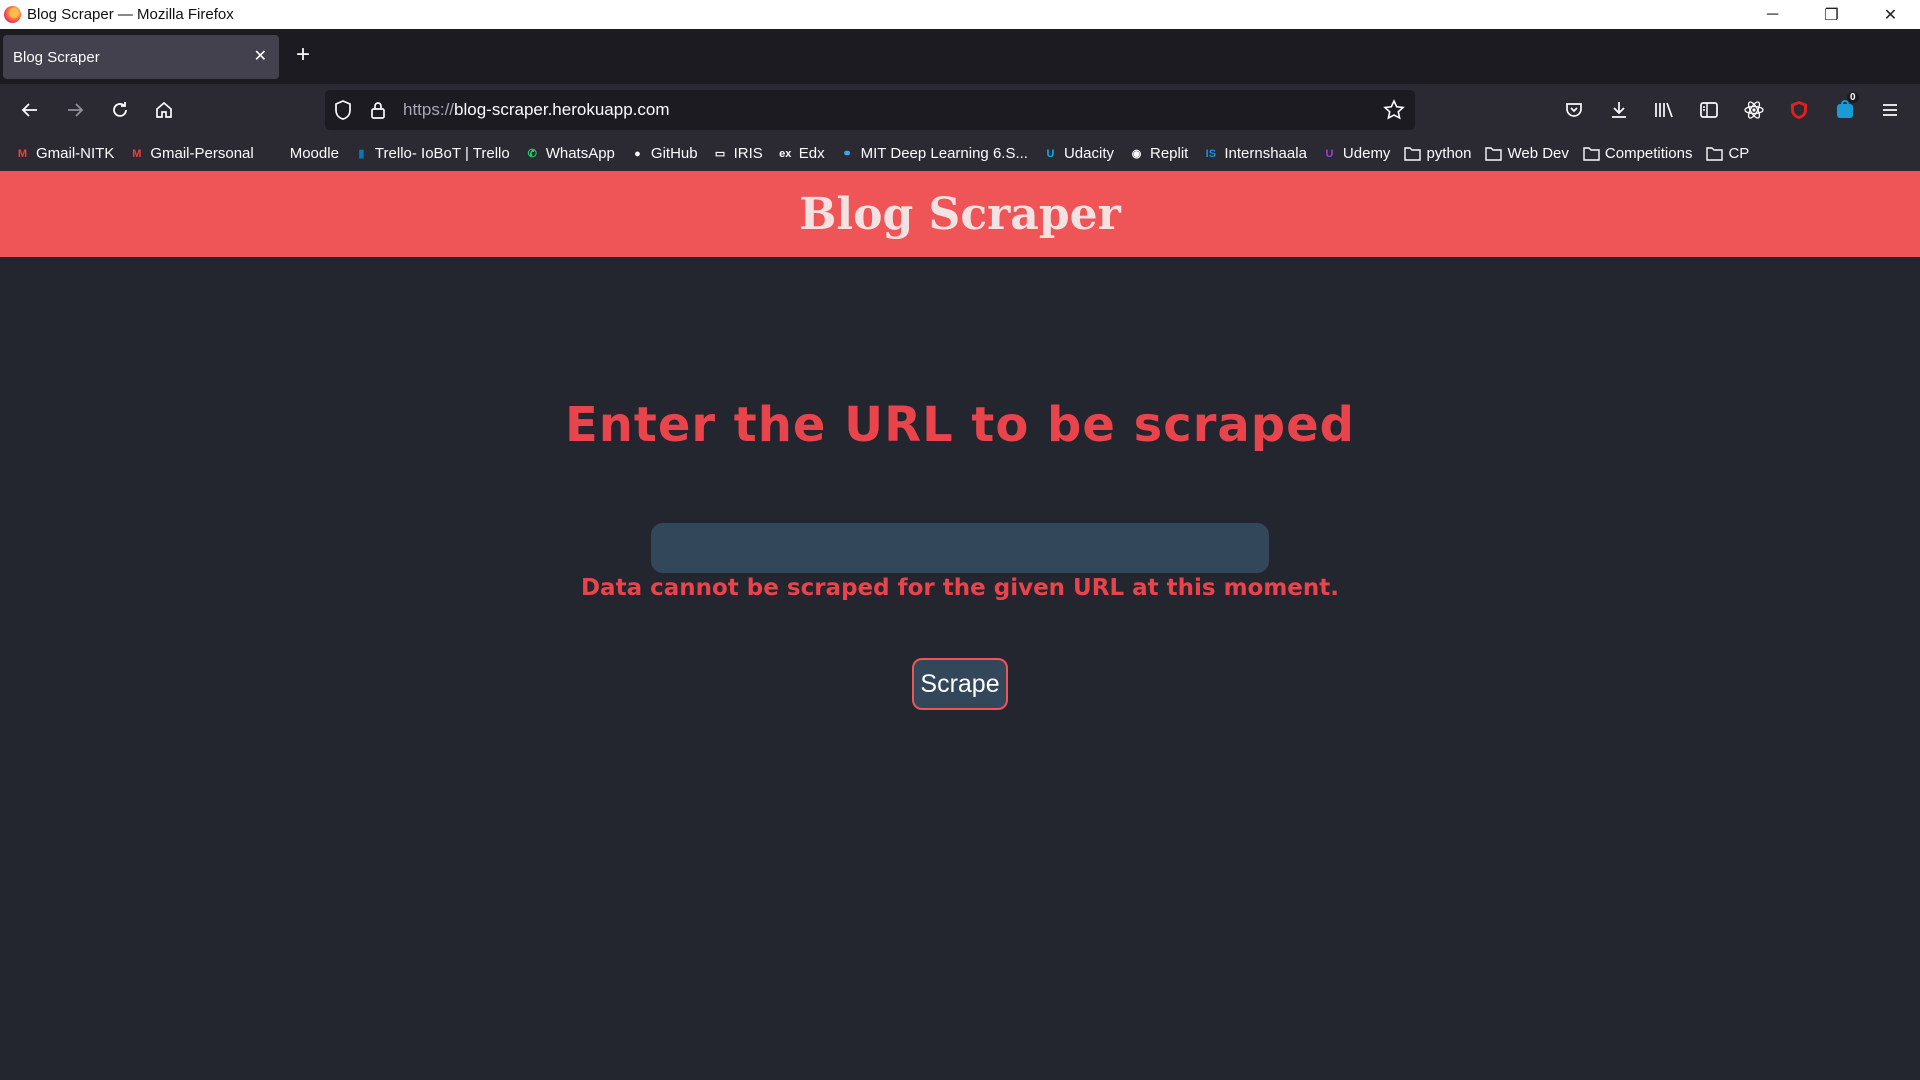 This screenshot has height=1080, width=1920. What do you see at coordinates (1449, 153) in the screenshot?
I see `bookmark-label: python` at bounding box center [1449, 153].